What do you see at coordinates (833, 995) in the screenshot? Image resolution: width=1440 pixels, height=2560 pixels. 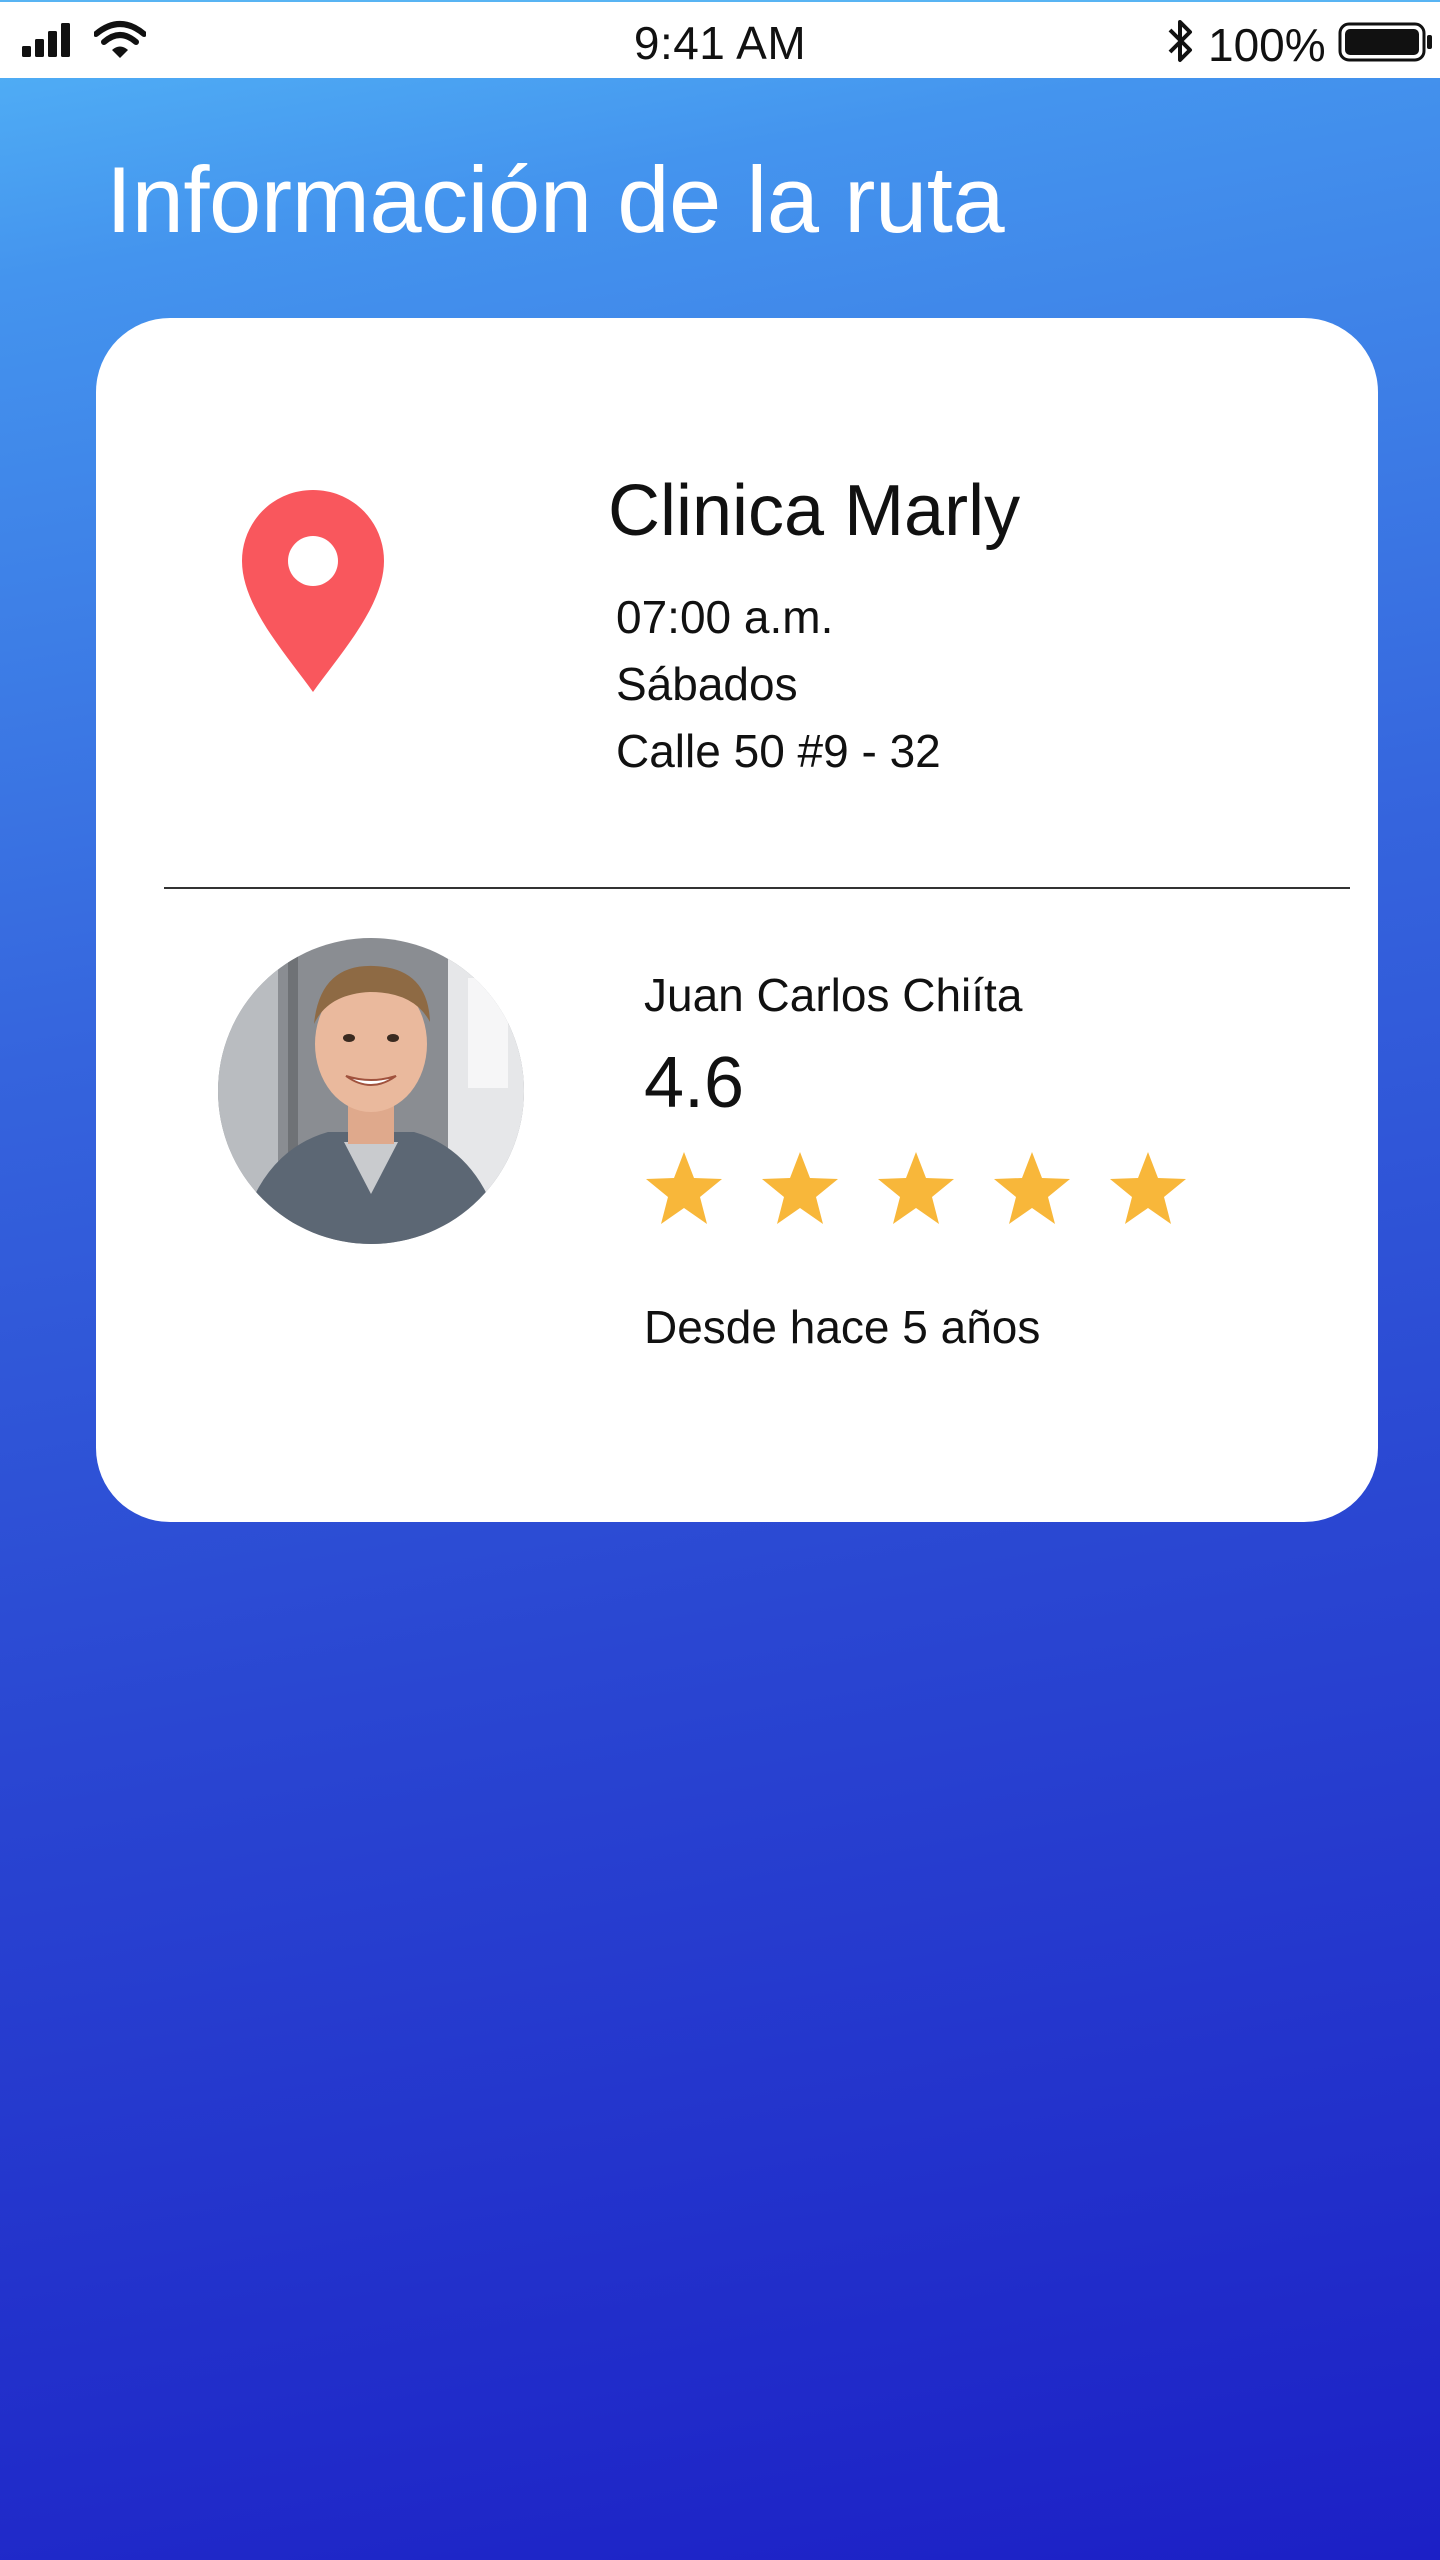 I see `driver-name: Juan Carlos Chiíta` at bounding box center [833, 995].